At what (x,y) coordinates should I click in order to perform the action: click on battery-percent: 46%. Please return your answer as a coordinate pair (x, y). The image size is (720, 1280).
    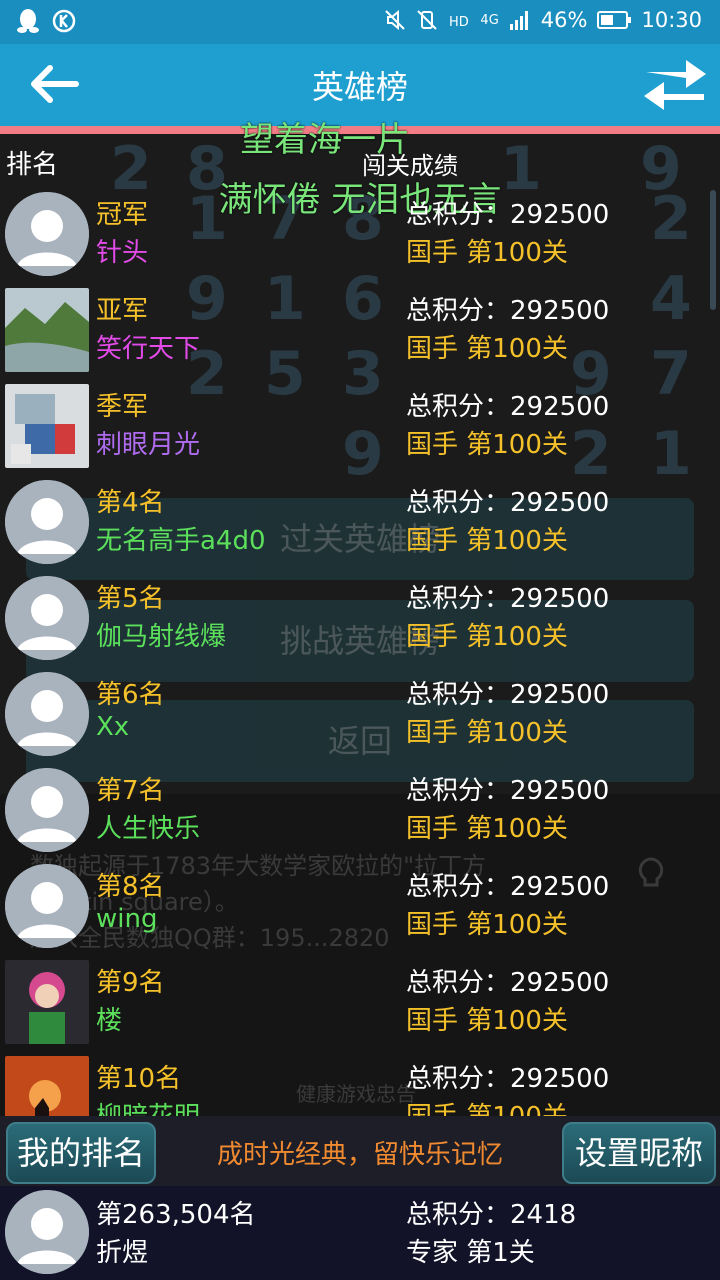
    Looking at the image, I should click on (564, 20).